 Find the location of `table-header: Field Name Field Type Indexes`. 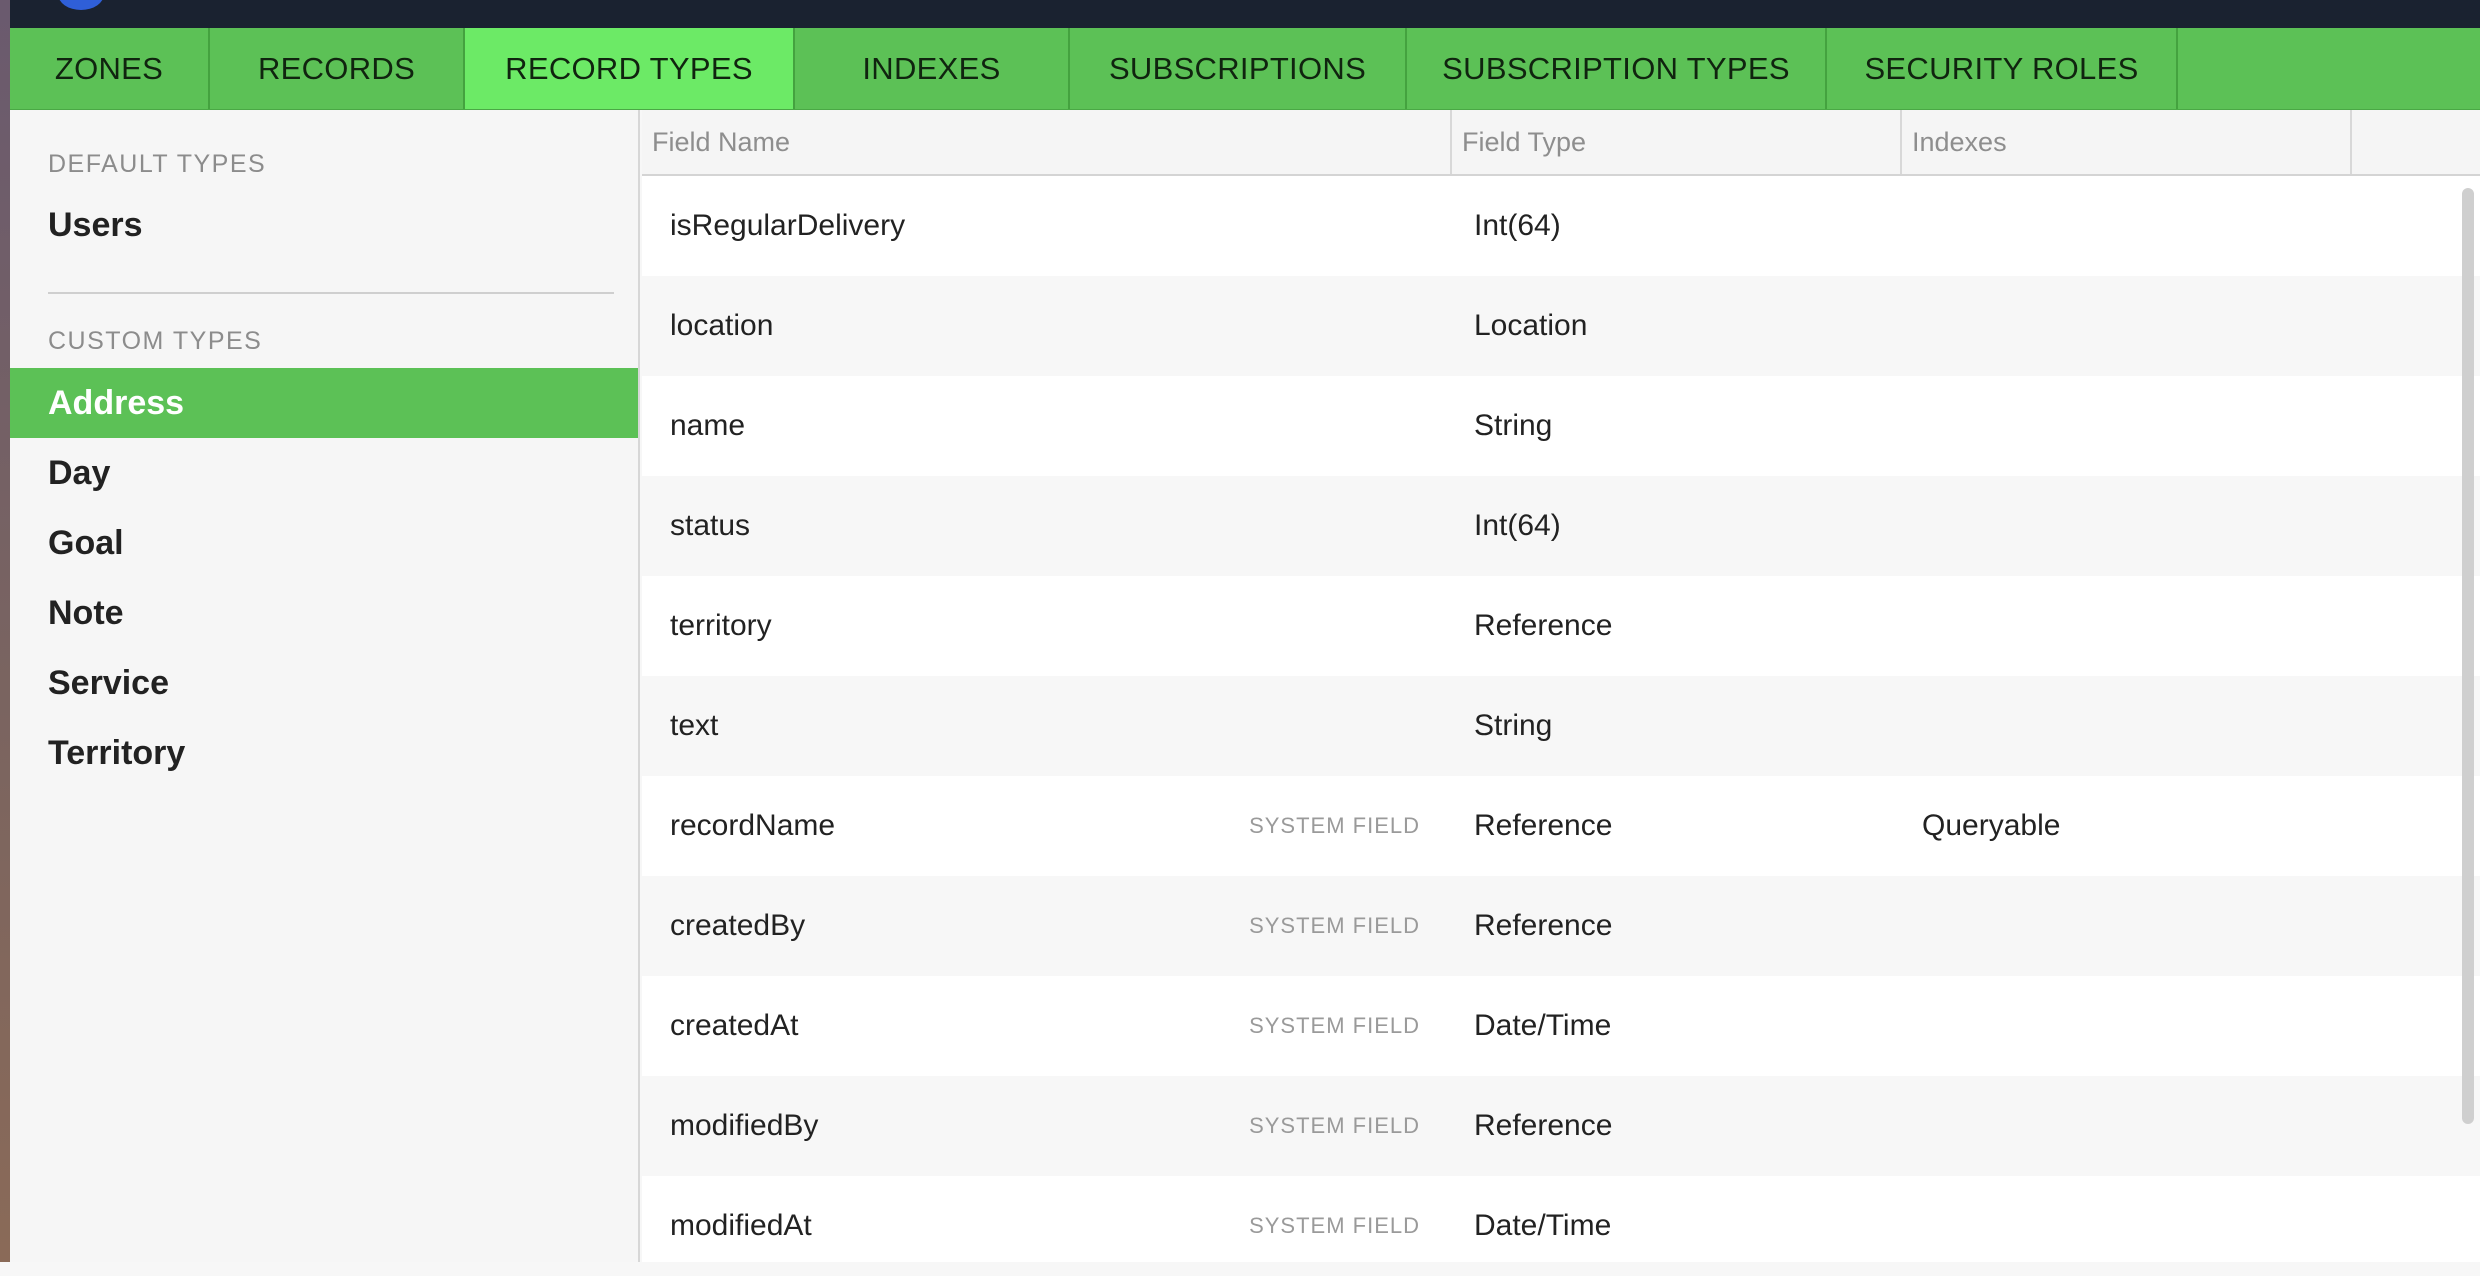

table-header: Field Name Field Type Indexes is located at coordinates (1561, 143).